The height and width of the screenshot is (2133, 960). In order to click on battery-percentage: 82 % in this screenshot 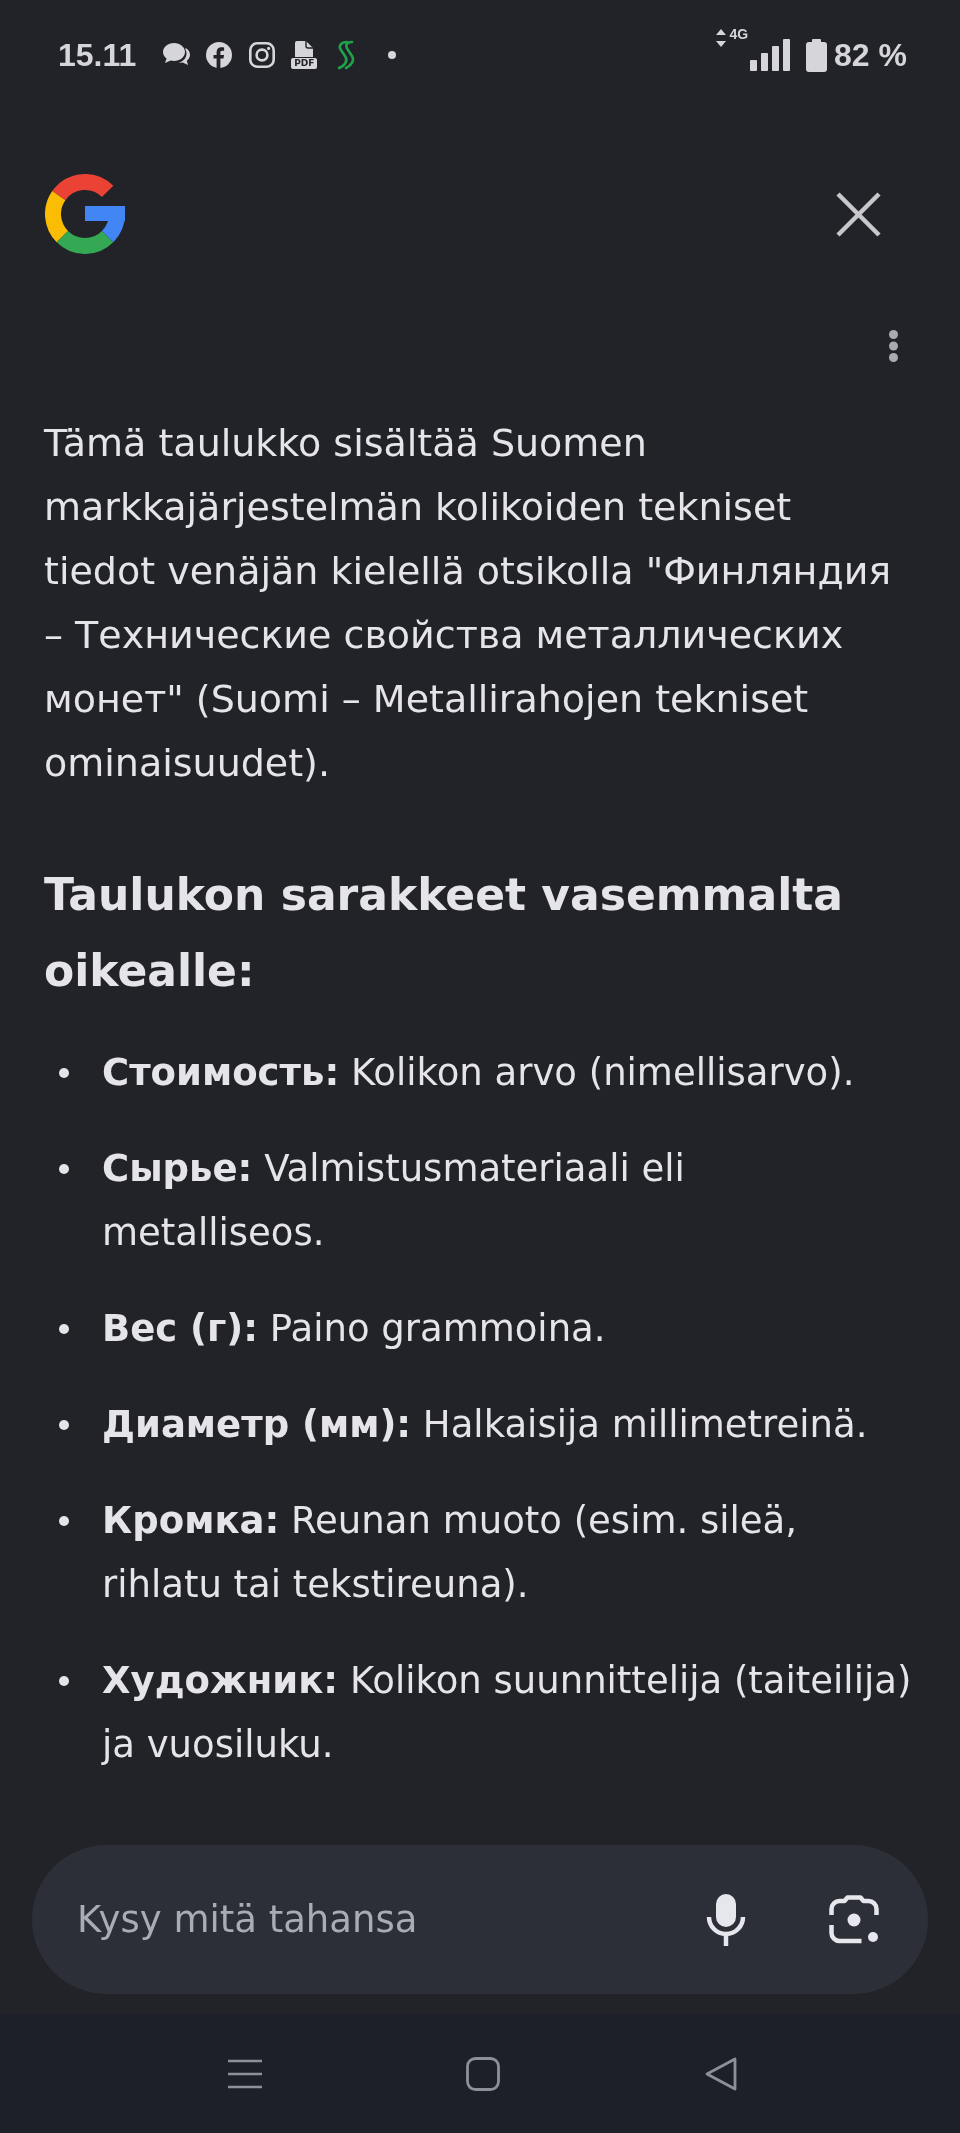, I will do `click(870, 55)`.